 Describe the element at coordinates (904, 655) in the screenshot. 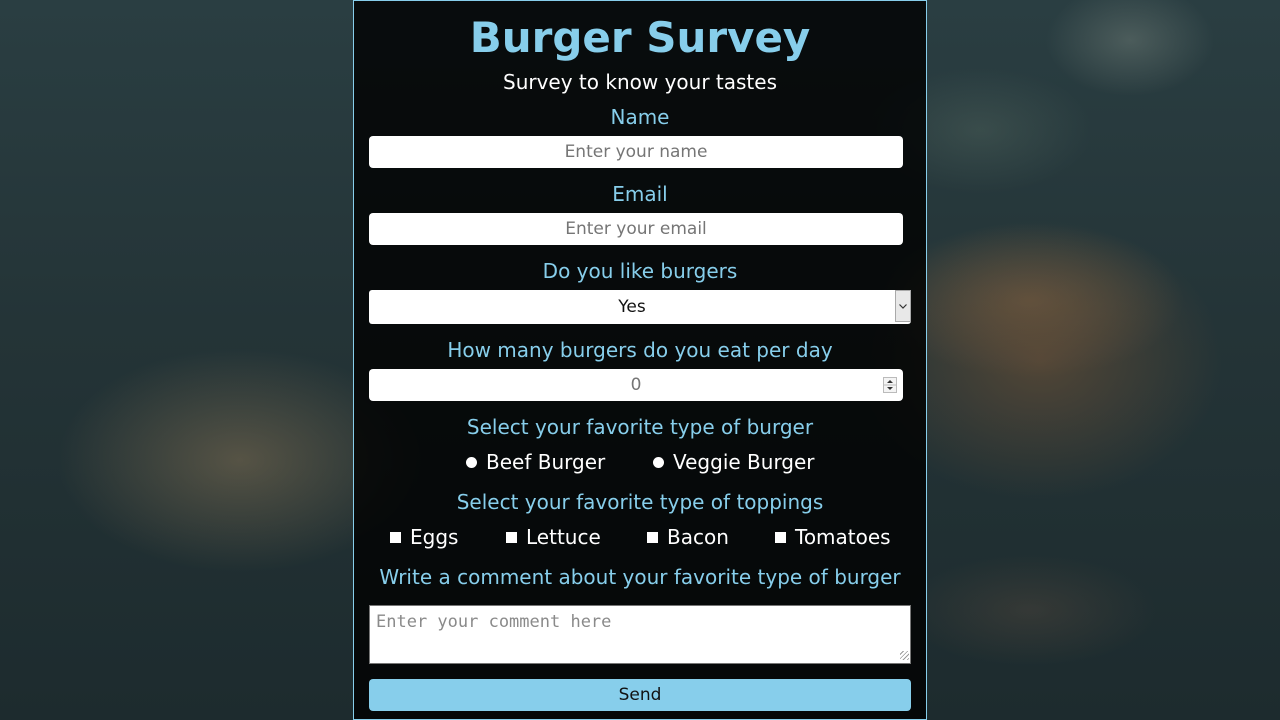

I see `resize-grip-icon` at that location.